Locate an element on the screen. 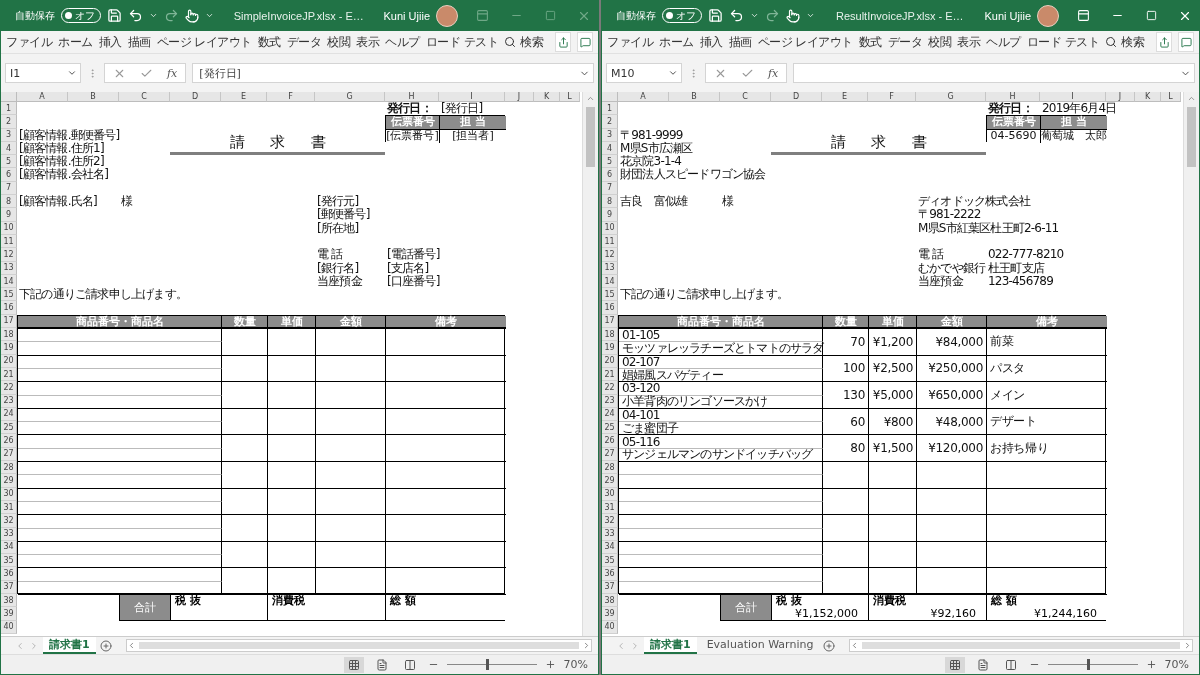 Image resolution: width=1200 pixels, height=675 pixels. column-heading: K is located at coordinates (547, 97).